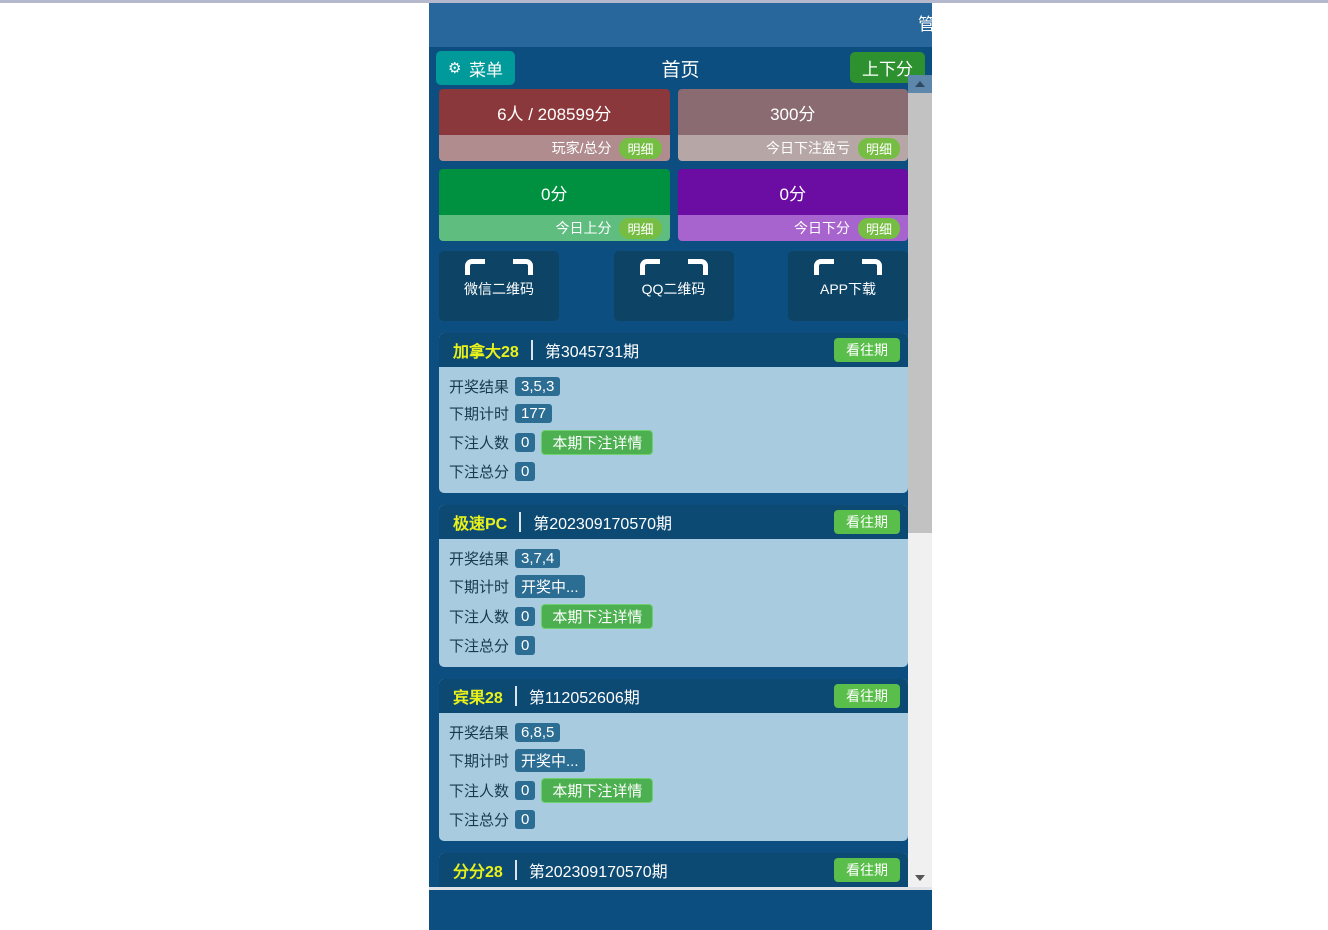 Image resolution: width=1328 pixels, height=930 pixels. Describe the element at coordinates (821, 228) in the screenshot. I see `stat-label: 今日下分` at that location.